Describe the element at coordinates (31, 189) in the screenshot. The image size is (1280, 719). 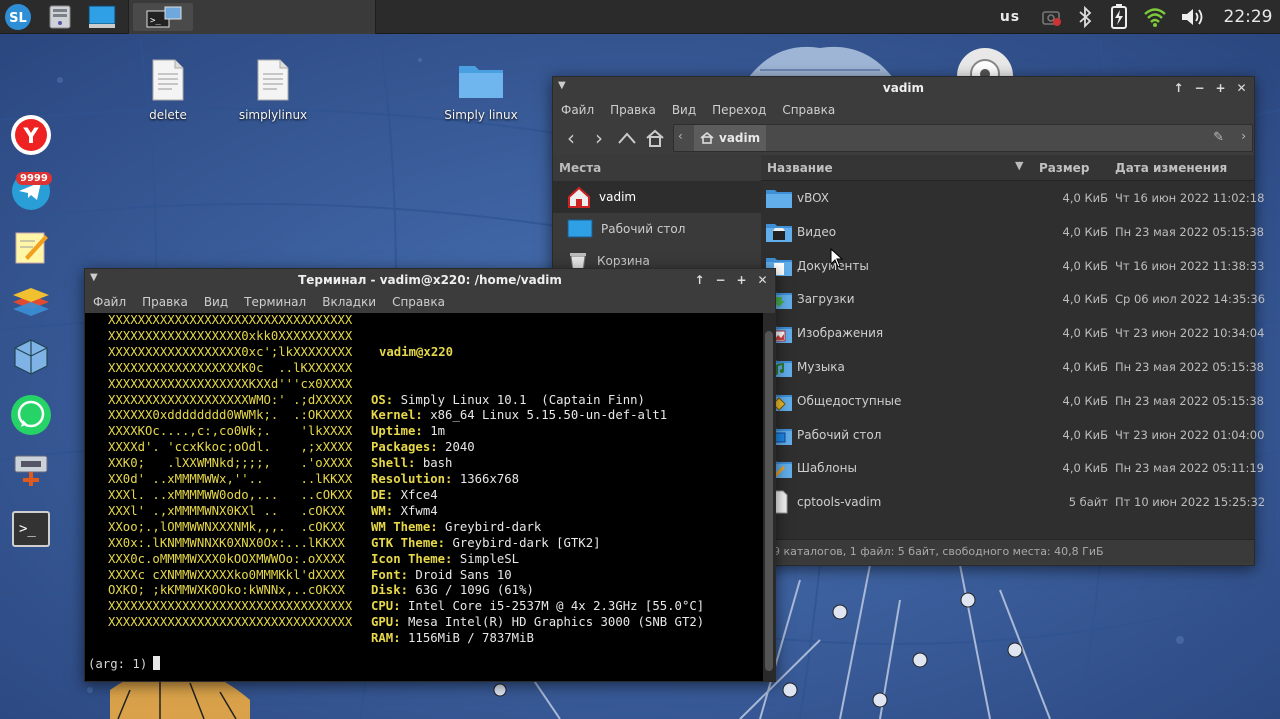
I see `dock-telegram: 9999` at that location.